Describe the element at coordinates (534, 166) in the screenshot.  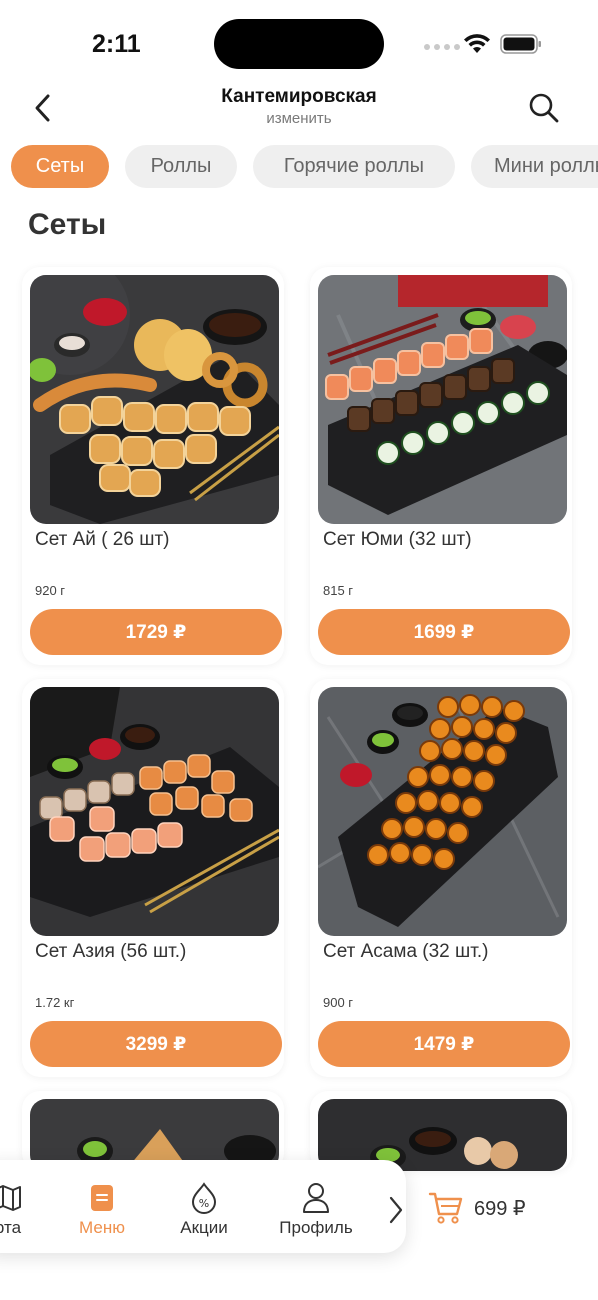
I see `tab-mini-rolls: Мини роллы` at that location.